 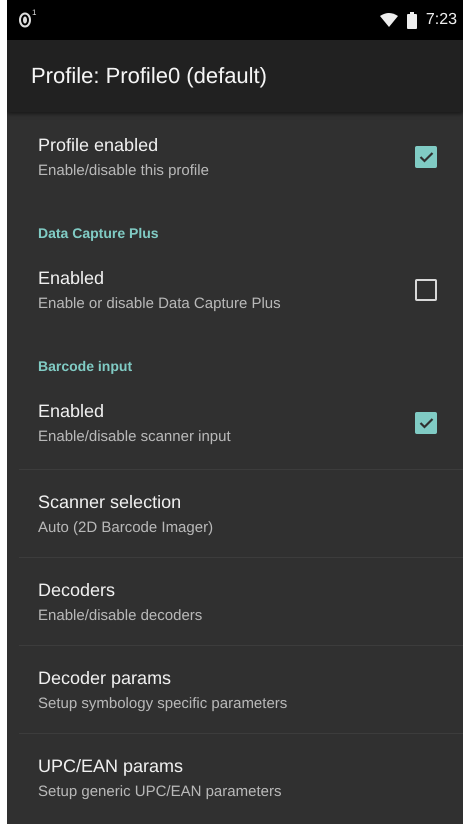 I want to click on setting-summary: Enable/disable this profile, so click(x=123, y=170).